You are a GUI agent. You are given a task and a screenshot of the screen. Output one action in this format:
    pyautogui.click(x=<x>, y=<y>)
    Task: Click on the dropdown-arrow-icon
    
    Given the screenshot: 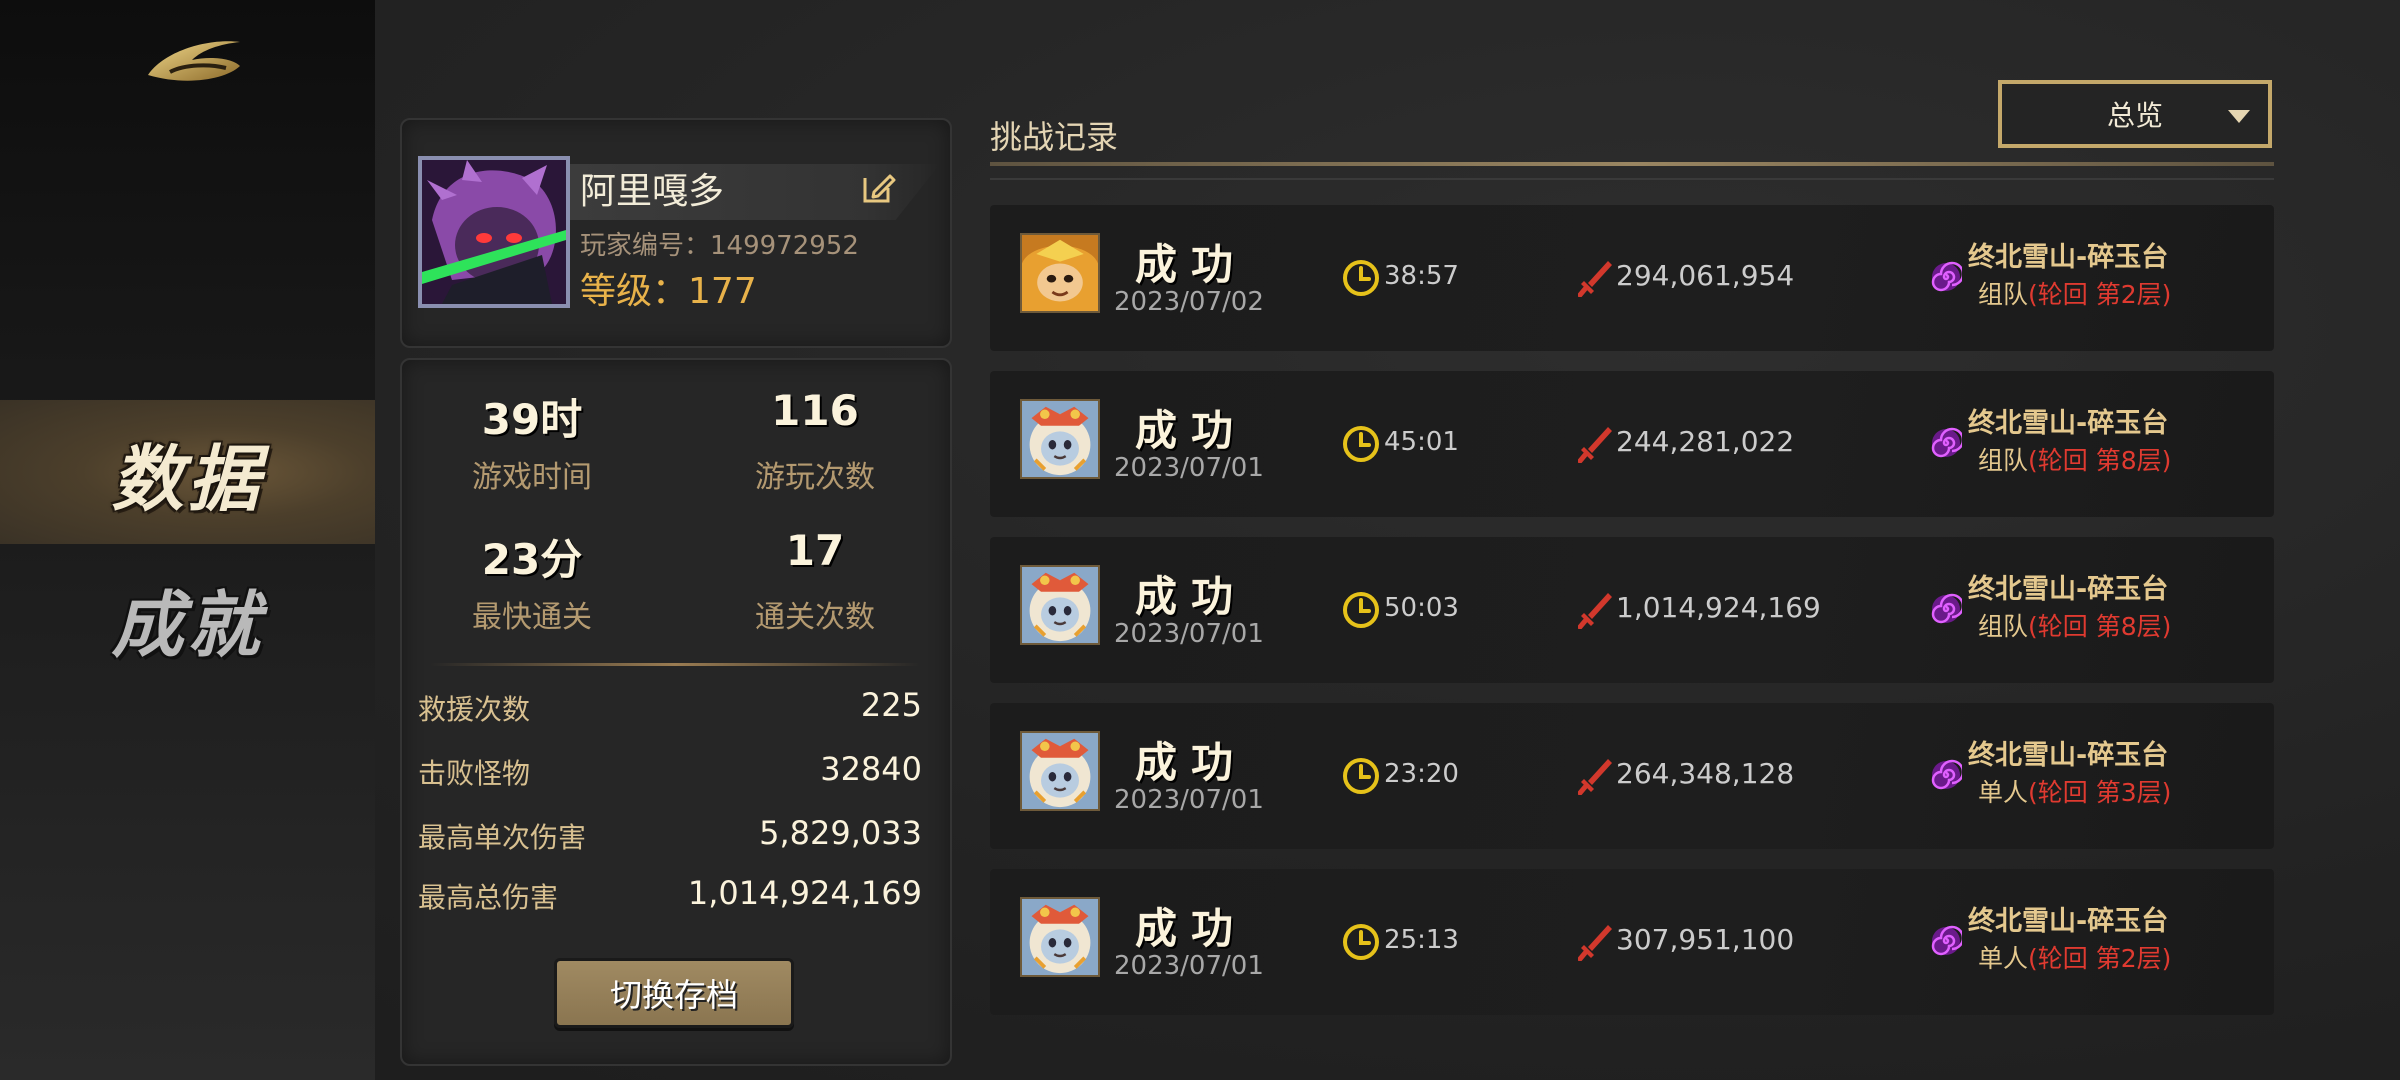 What is the action you would take?
    pyautogui.click(x=2239, y=116)
    